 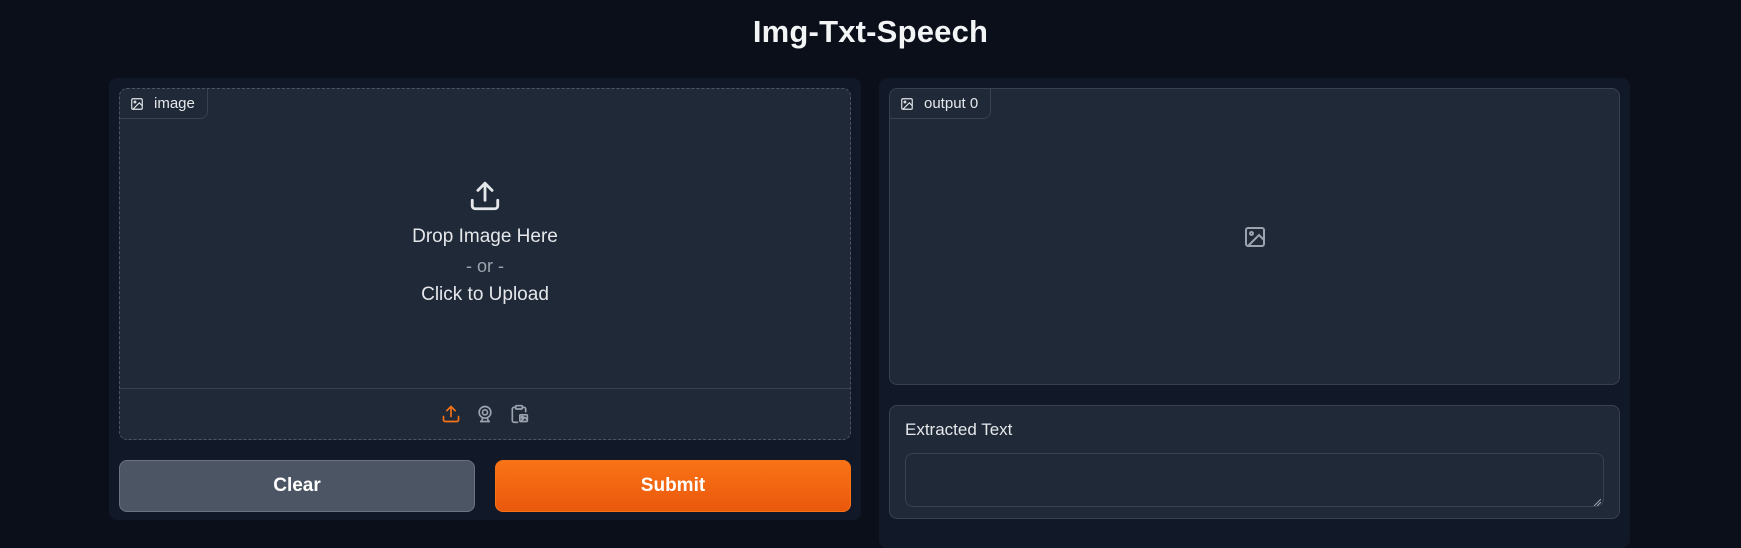 What do you see at coordinates (297, 486) in the screenshot?
I see `clear-button: Clear` at bounding box center [297, 486].